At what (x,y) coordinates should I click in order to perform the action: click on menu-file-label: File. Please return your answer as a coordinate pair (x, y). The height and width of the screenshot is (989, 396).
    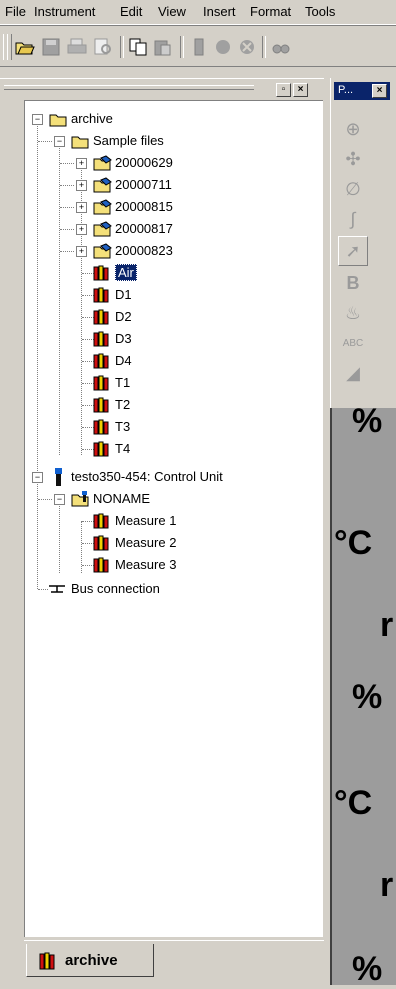
    Looking at the image, I should click on (15, 11).